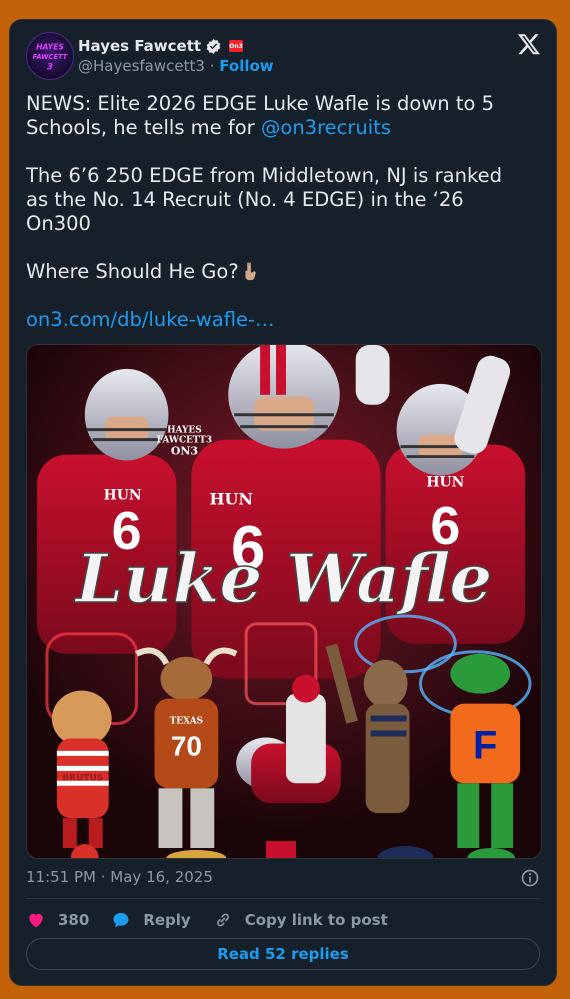  I want to click on verified-badge-icon, so click(213, 46).